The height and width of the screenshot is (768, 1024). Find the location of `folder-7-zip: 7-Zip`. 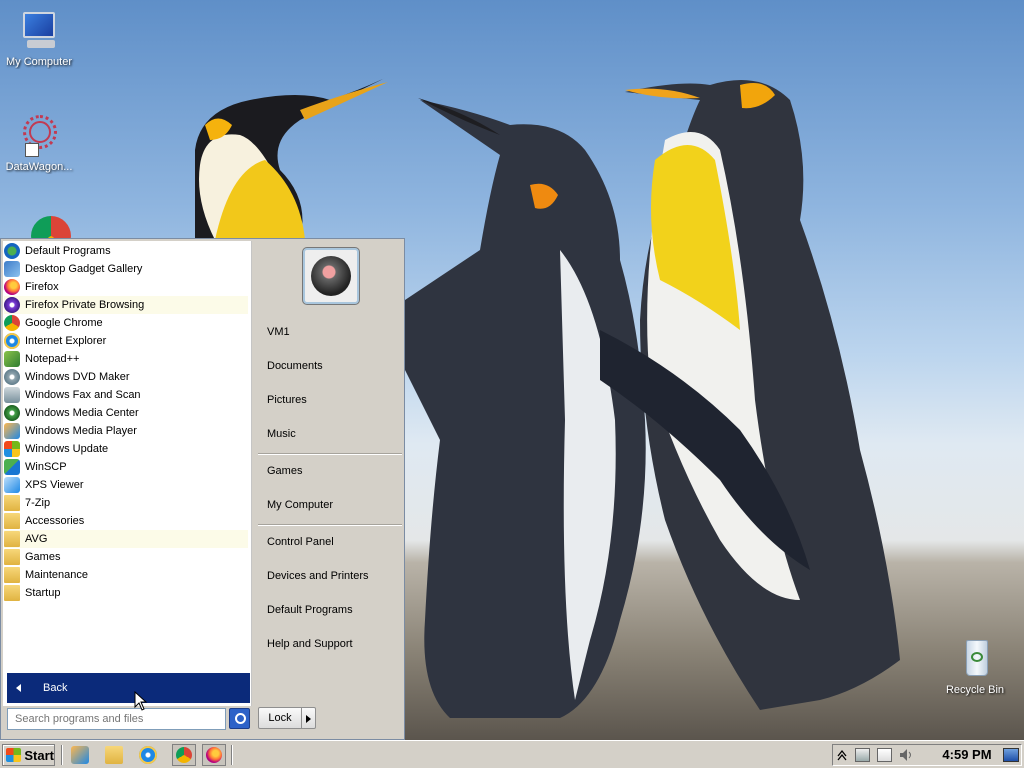

folder-7-zip: 7-Zip is located at coordinates (126, 503).